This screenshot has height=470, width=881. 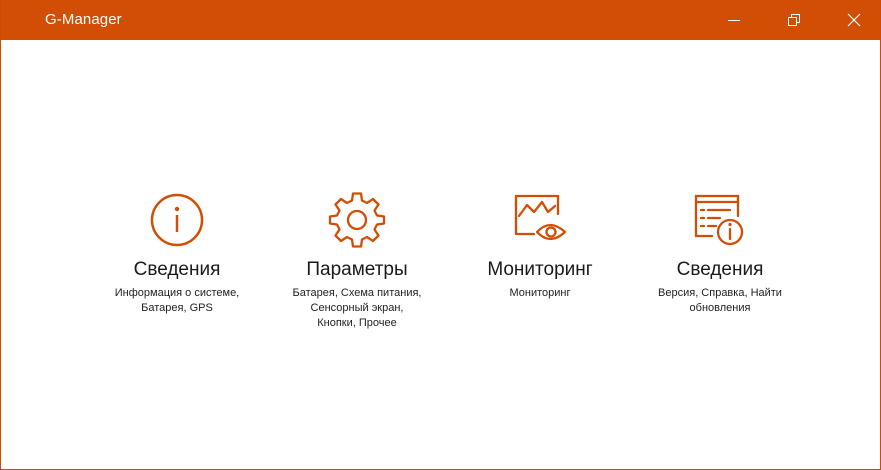 I want to click on restore-button, so click(x=794, y=20).